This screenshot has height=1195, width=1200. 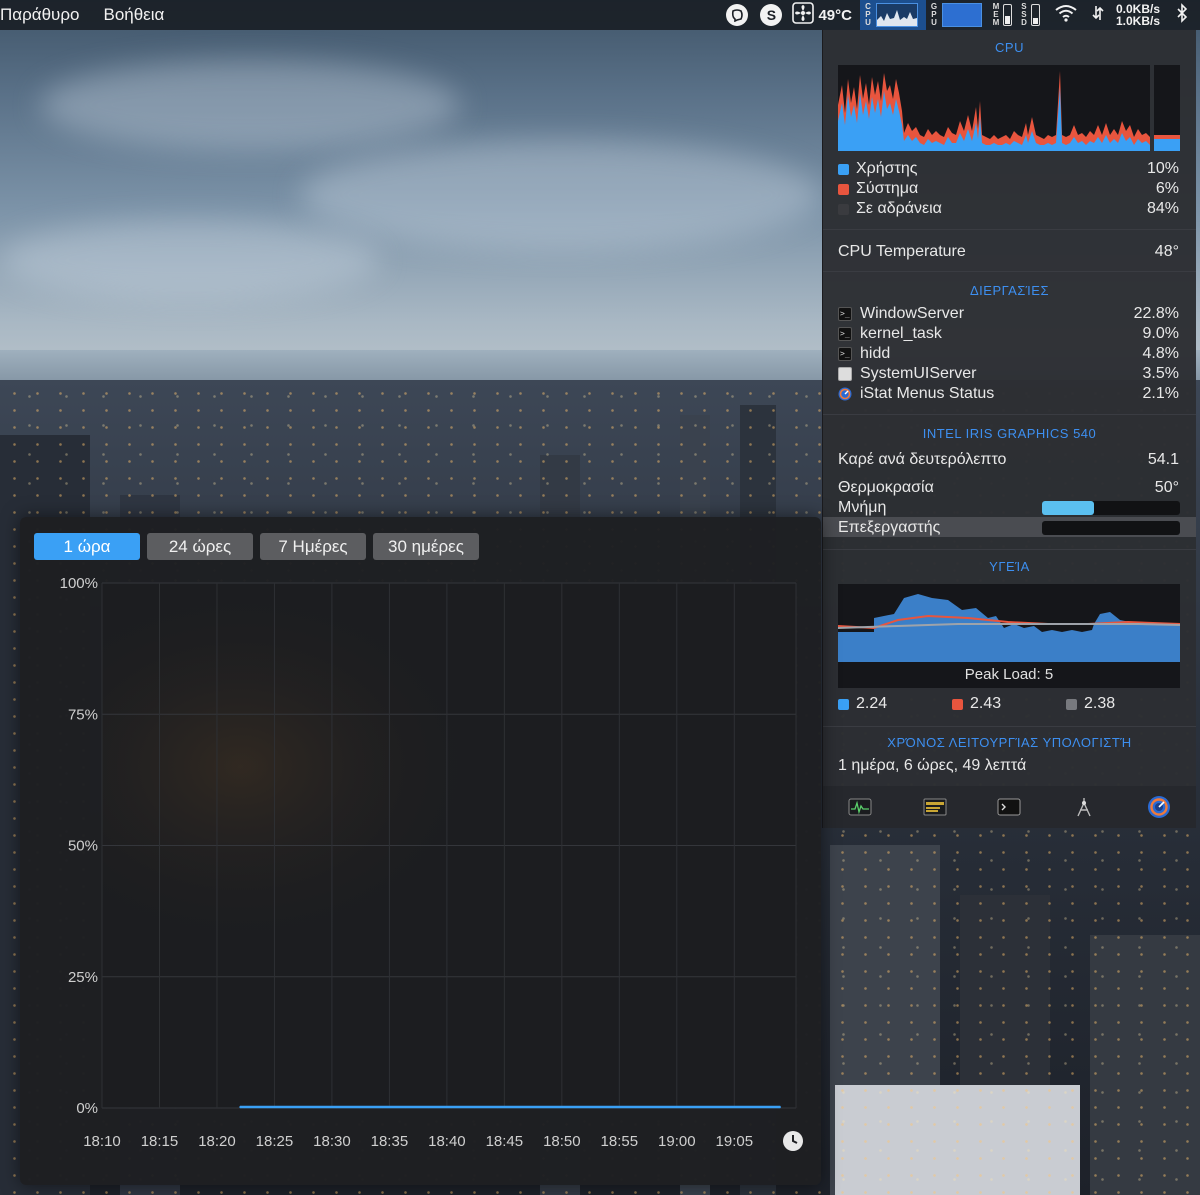 I want to click on dropdown-footer, so click(x=1009, y=807).